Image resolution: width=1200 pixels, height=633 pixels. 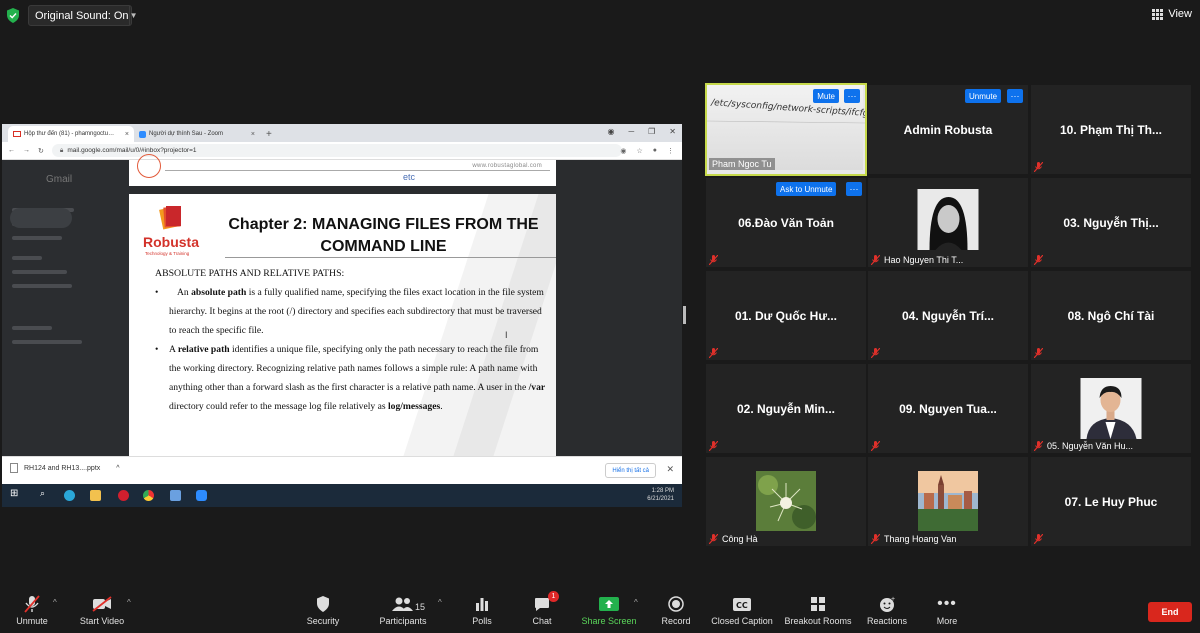 What do you see at coordinates (269, 135) in the screenshot?
I see `new-tab-button: +` at bounding box center [269, 135].